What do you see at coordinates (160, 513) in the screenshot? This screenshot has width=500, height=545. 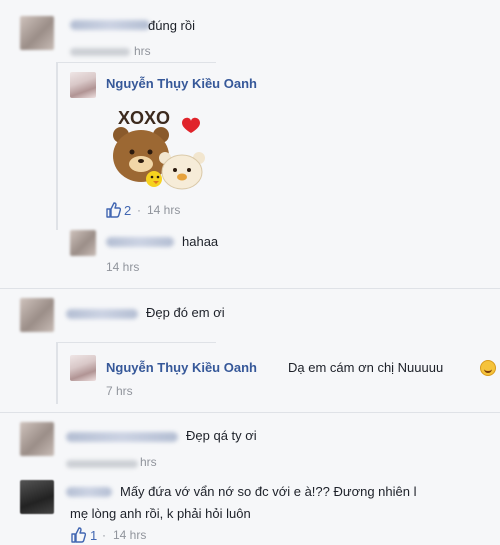 I see `comment-text-line2: mẹ lòng anh rồi, k phải hỏi luôn` at bounding box center [160, 513].